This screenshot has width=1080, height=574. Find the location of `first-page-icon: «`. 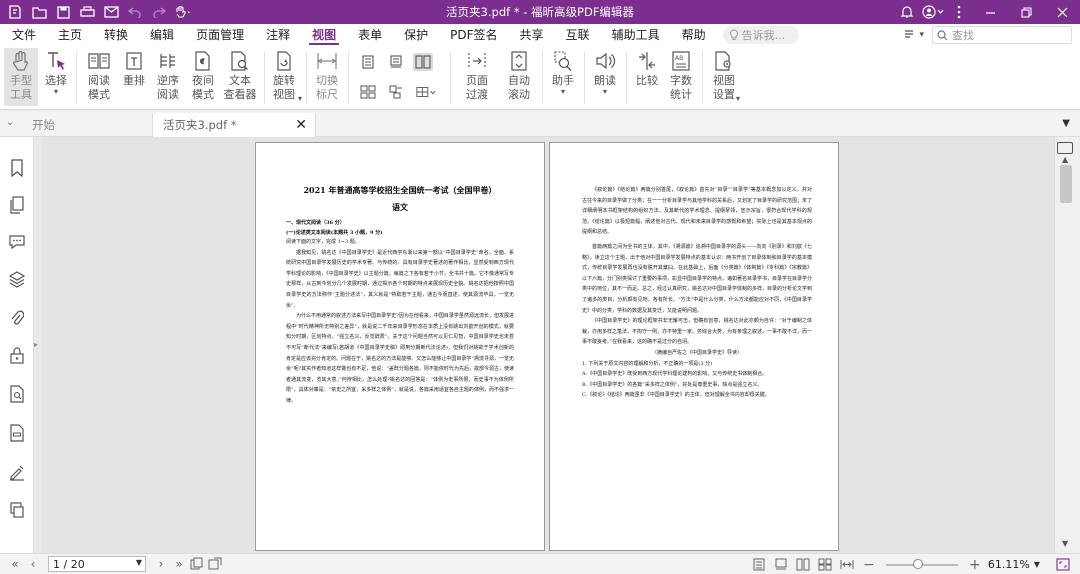

first-page-icon: « is located at coordinates (15, 564).